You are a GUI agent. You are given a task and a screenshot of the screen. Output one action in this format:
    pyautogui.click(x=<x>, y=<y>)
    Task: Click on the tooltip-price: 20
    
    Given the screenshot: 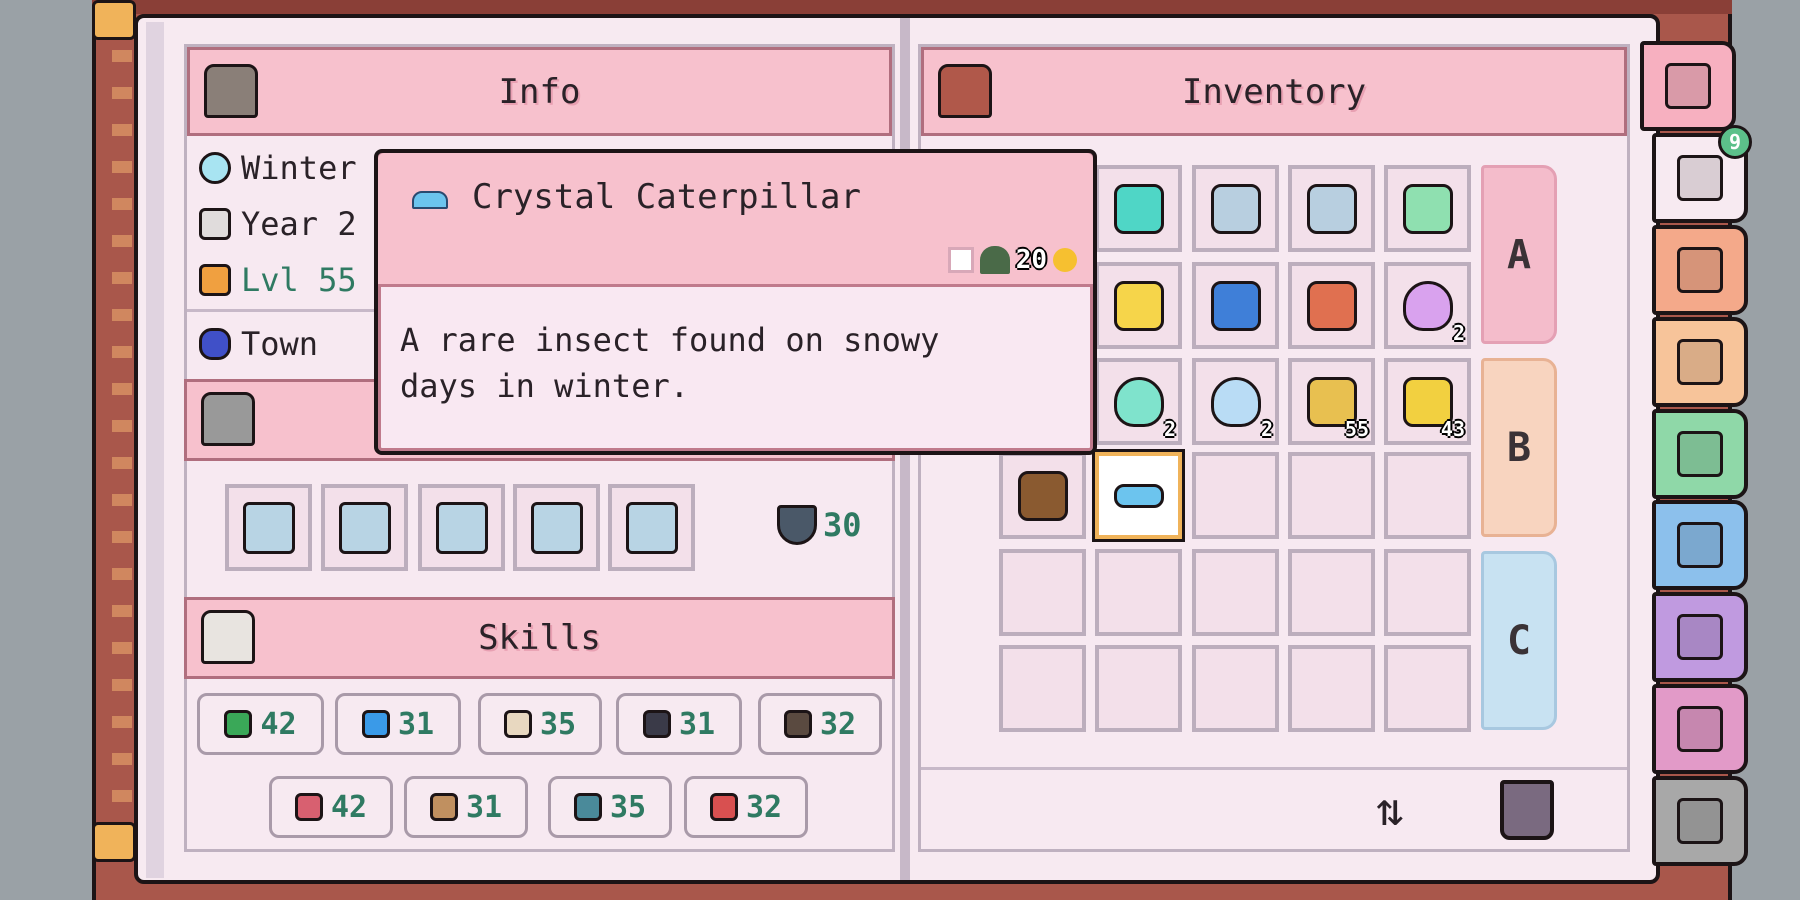 What is the action you would take?
    pyautogui.click(x=1012, y=260)
    